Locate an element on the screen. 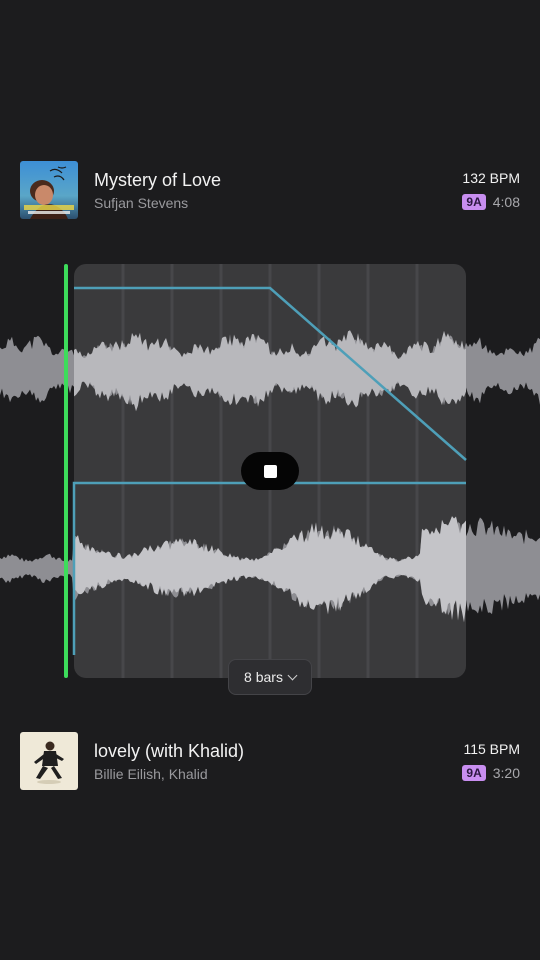 The image size is (540, 960). track-artist: Sufjan Stevens is located at coordinates (141, 203).